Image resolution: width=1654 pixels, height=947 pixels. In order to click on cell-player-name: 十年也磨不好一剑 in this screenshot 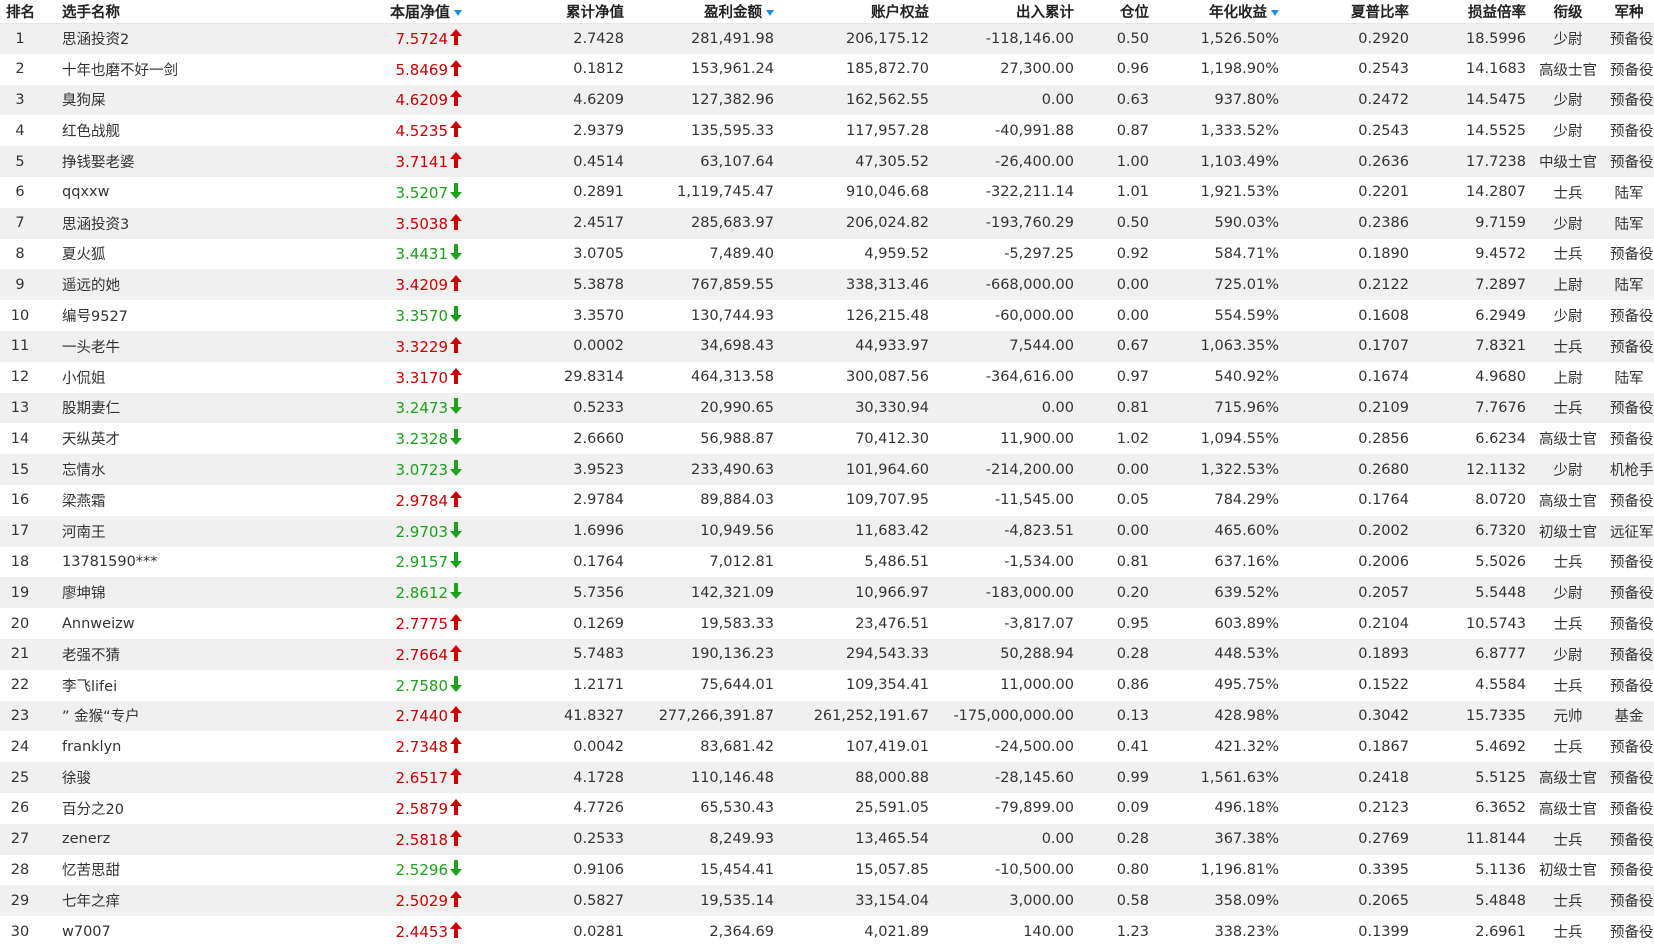, I will do `click(140, 69)`.